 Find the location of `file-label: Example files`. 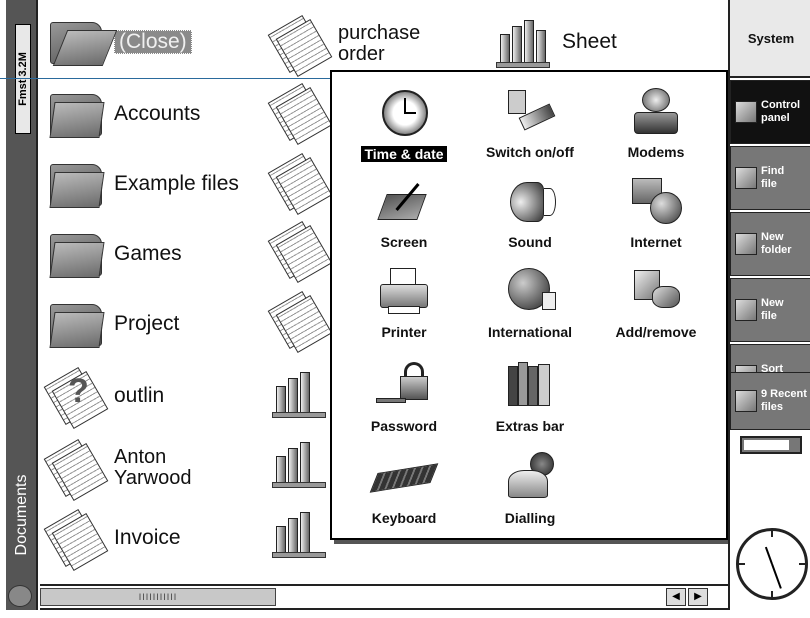

file-label: Example files is located at coordinates (176, 183).